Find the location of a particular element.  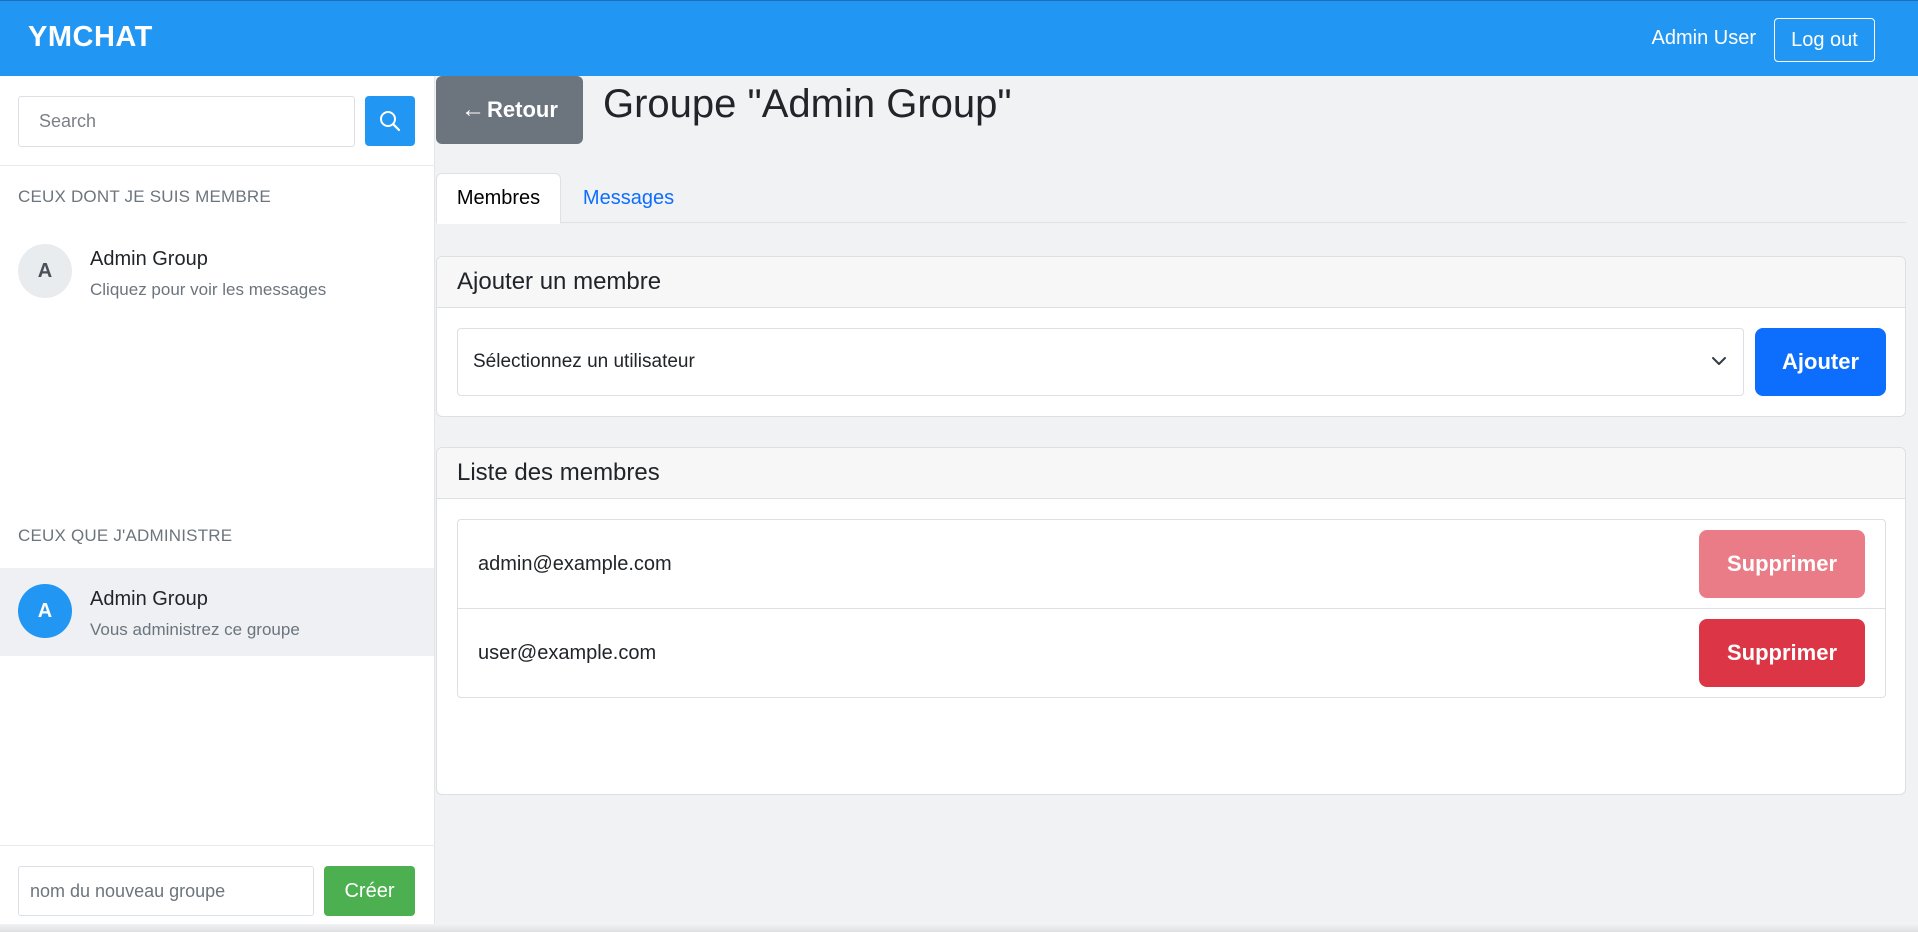

search-field is located at coordinates (186, 121).